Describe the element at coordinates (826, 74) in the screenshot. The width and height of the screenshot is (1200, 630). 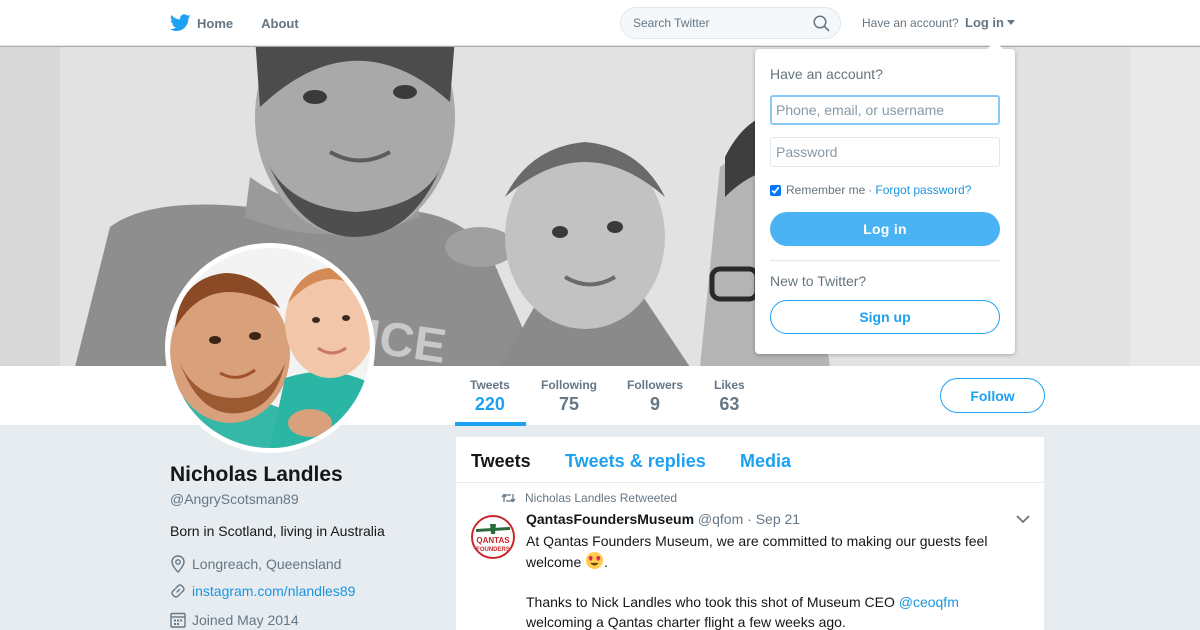
I see `dropdown-title: Have an account?` at that location.